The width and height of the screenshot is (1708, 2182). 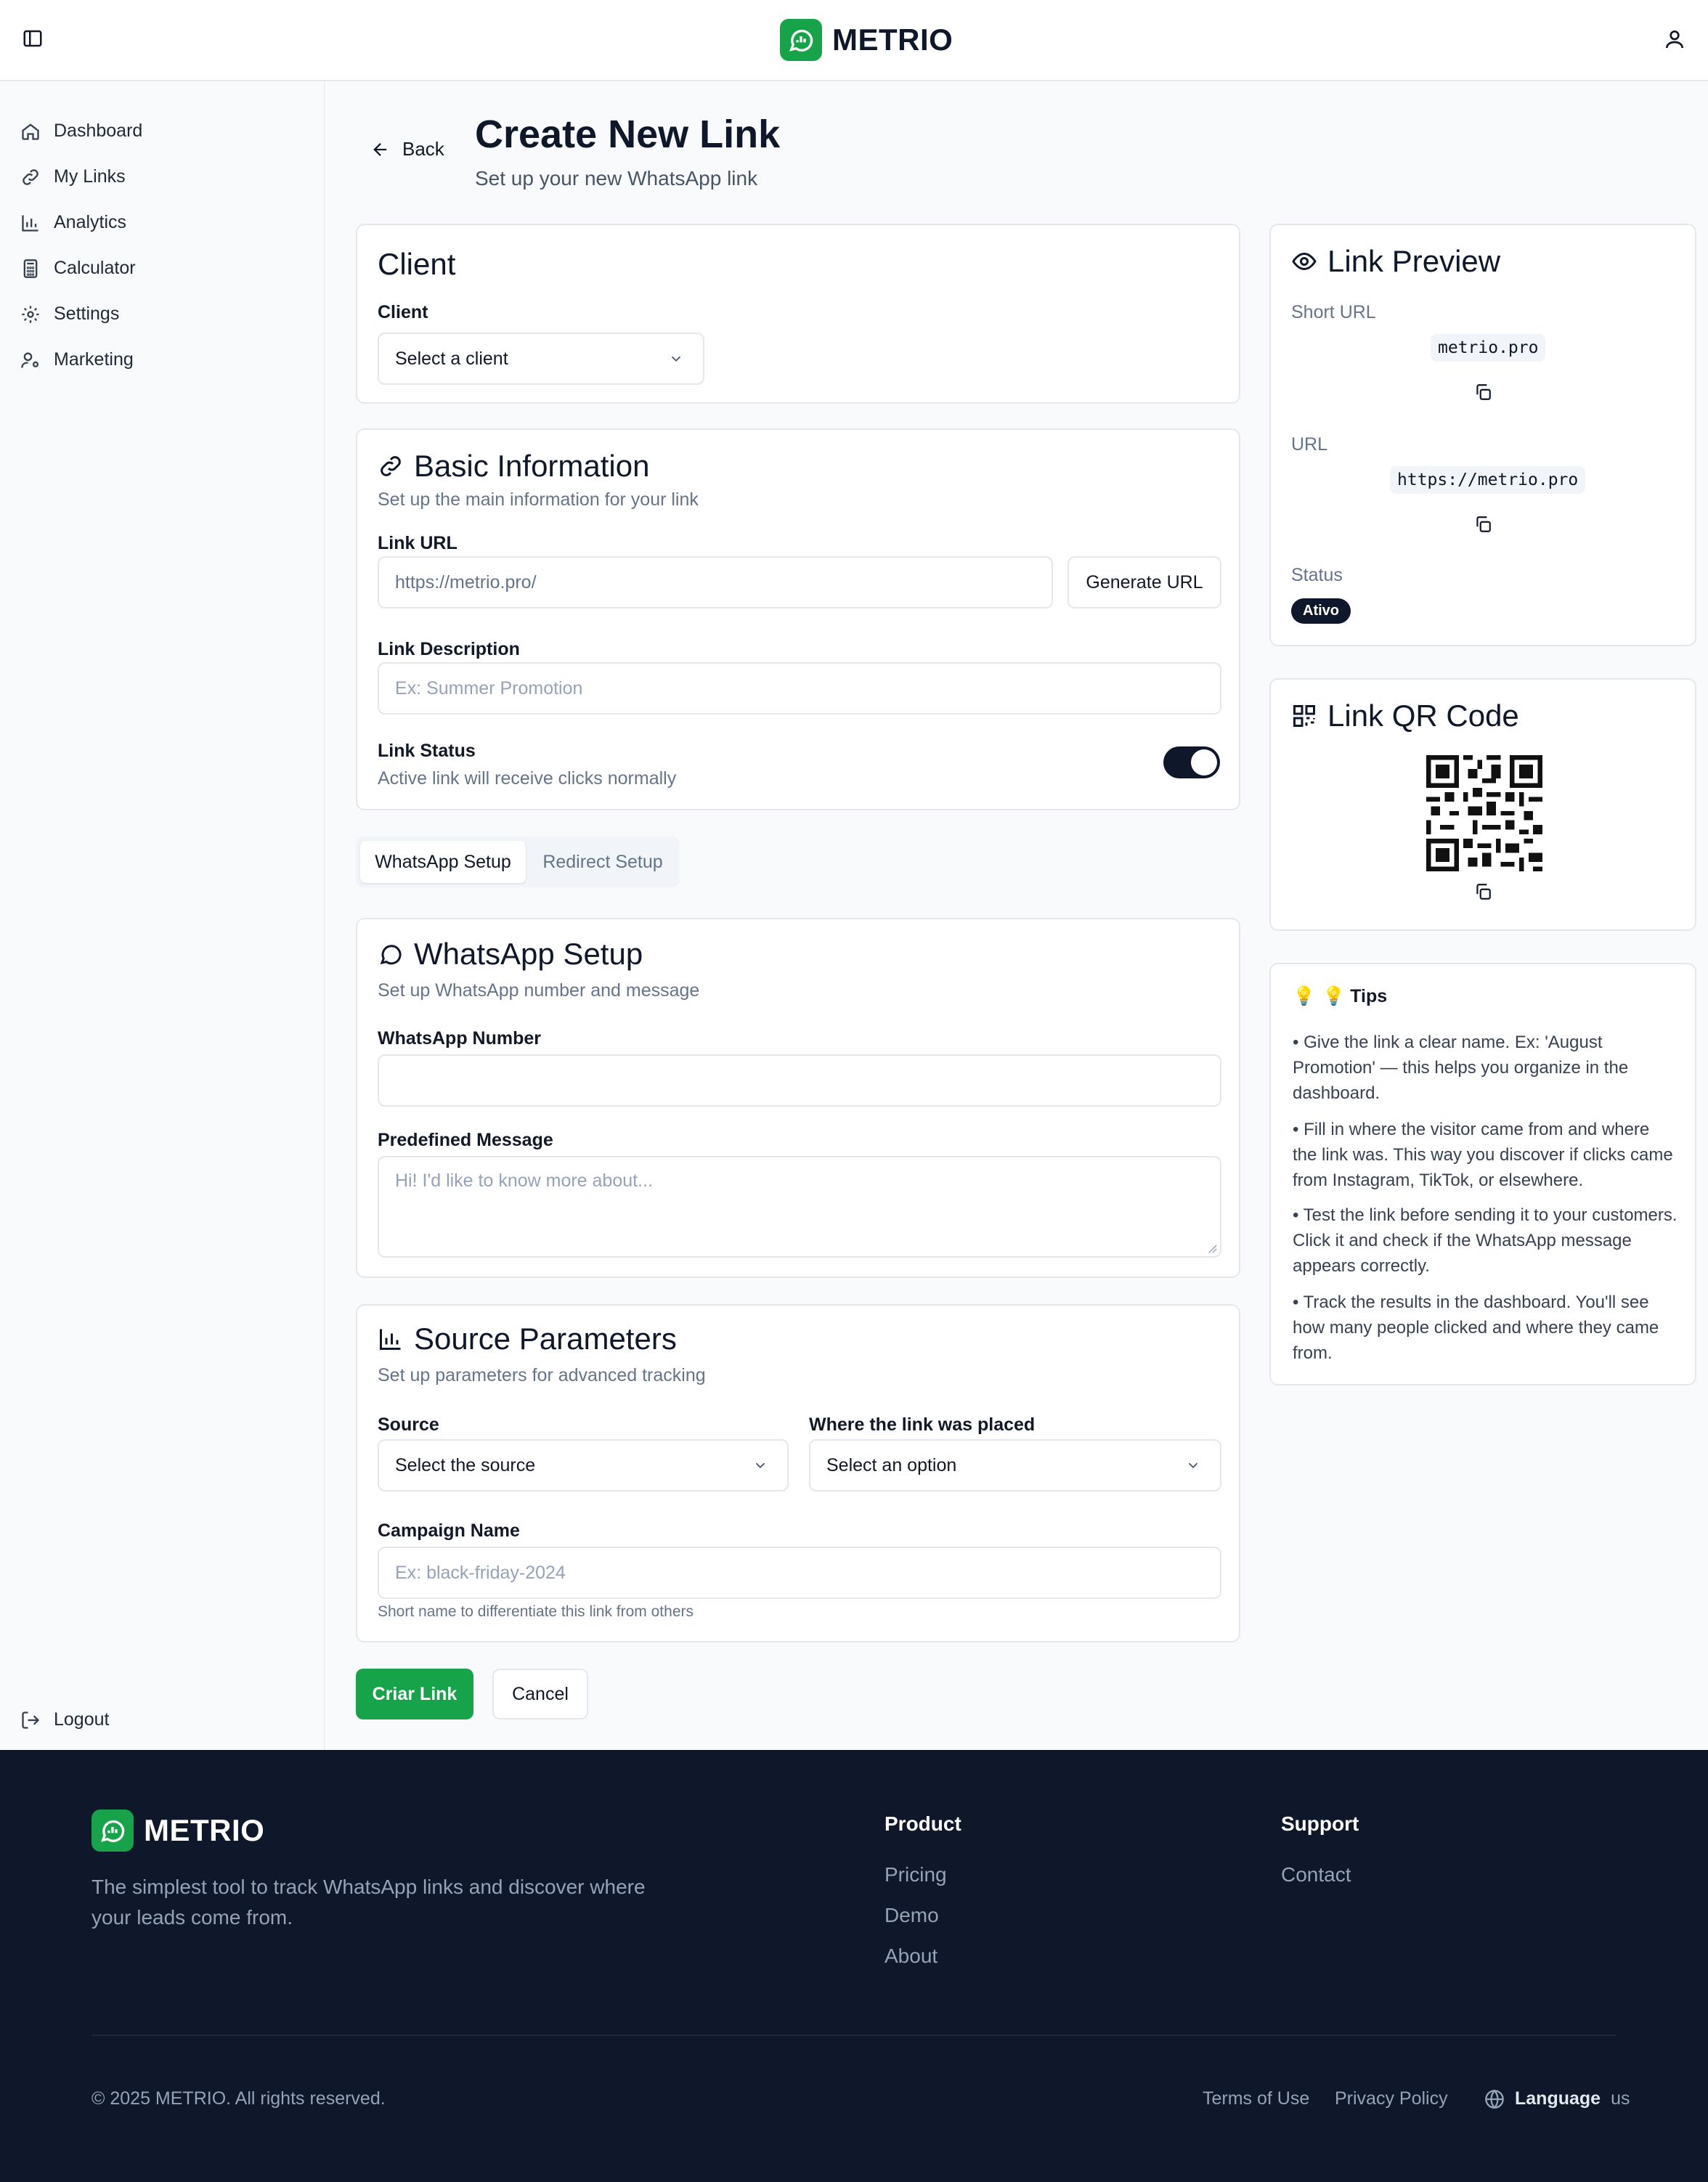 I want to click on source-parameters-title-text: Source Parameters, so click(x=545, y=1339).